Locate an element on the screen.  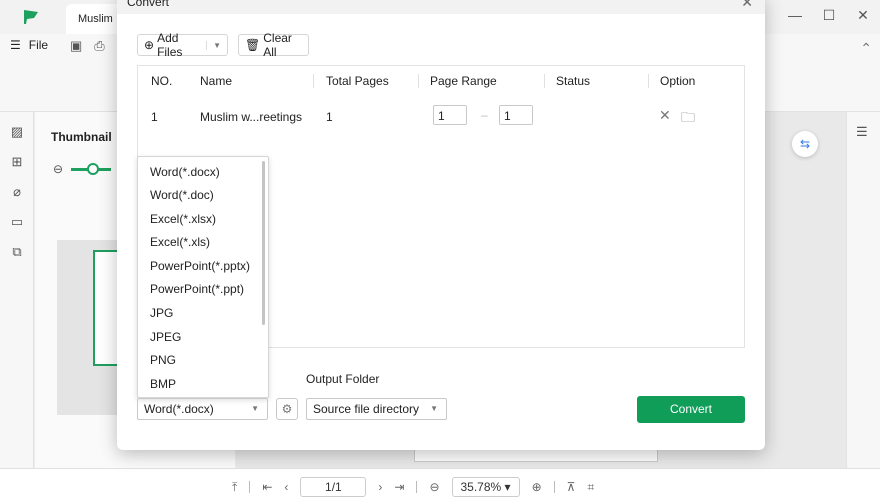
add-files-button: ⊕ Add Files ▼ is located at coordinates (182, 45).